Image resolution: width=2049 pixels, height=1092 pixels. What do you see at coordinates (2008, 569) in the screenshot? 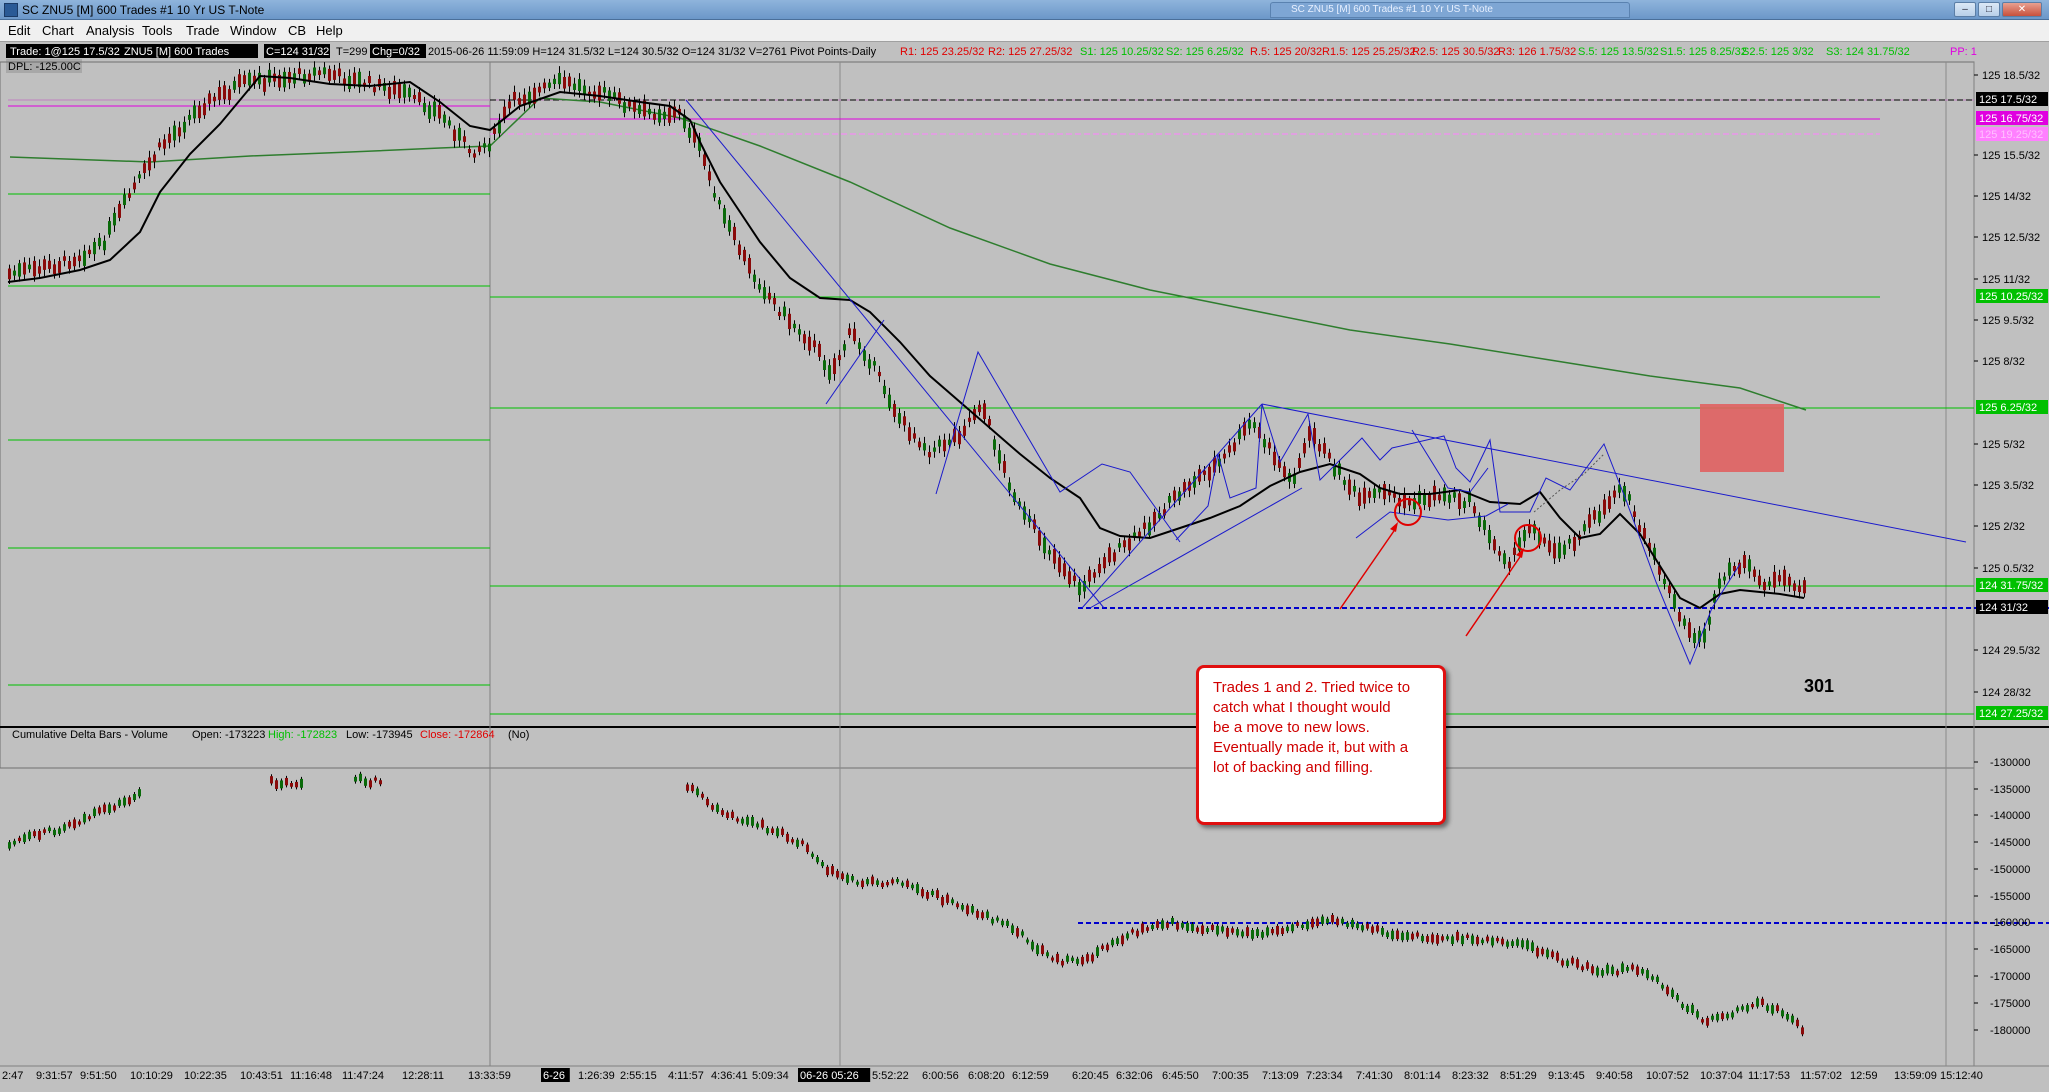
I see `price-tick-label: 125 0.5/32` at bounding box center [2008, 569].